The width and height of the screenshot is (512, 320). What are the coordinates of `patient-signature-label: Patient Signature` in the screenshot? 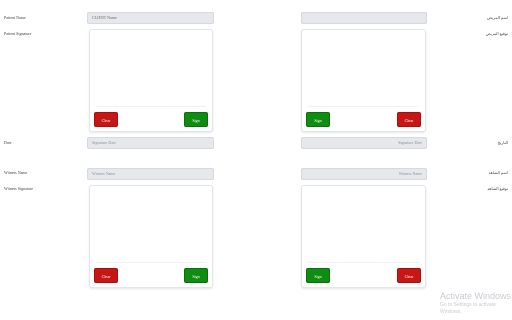 It's located at (18, 33).